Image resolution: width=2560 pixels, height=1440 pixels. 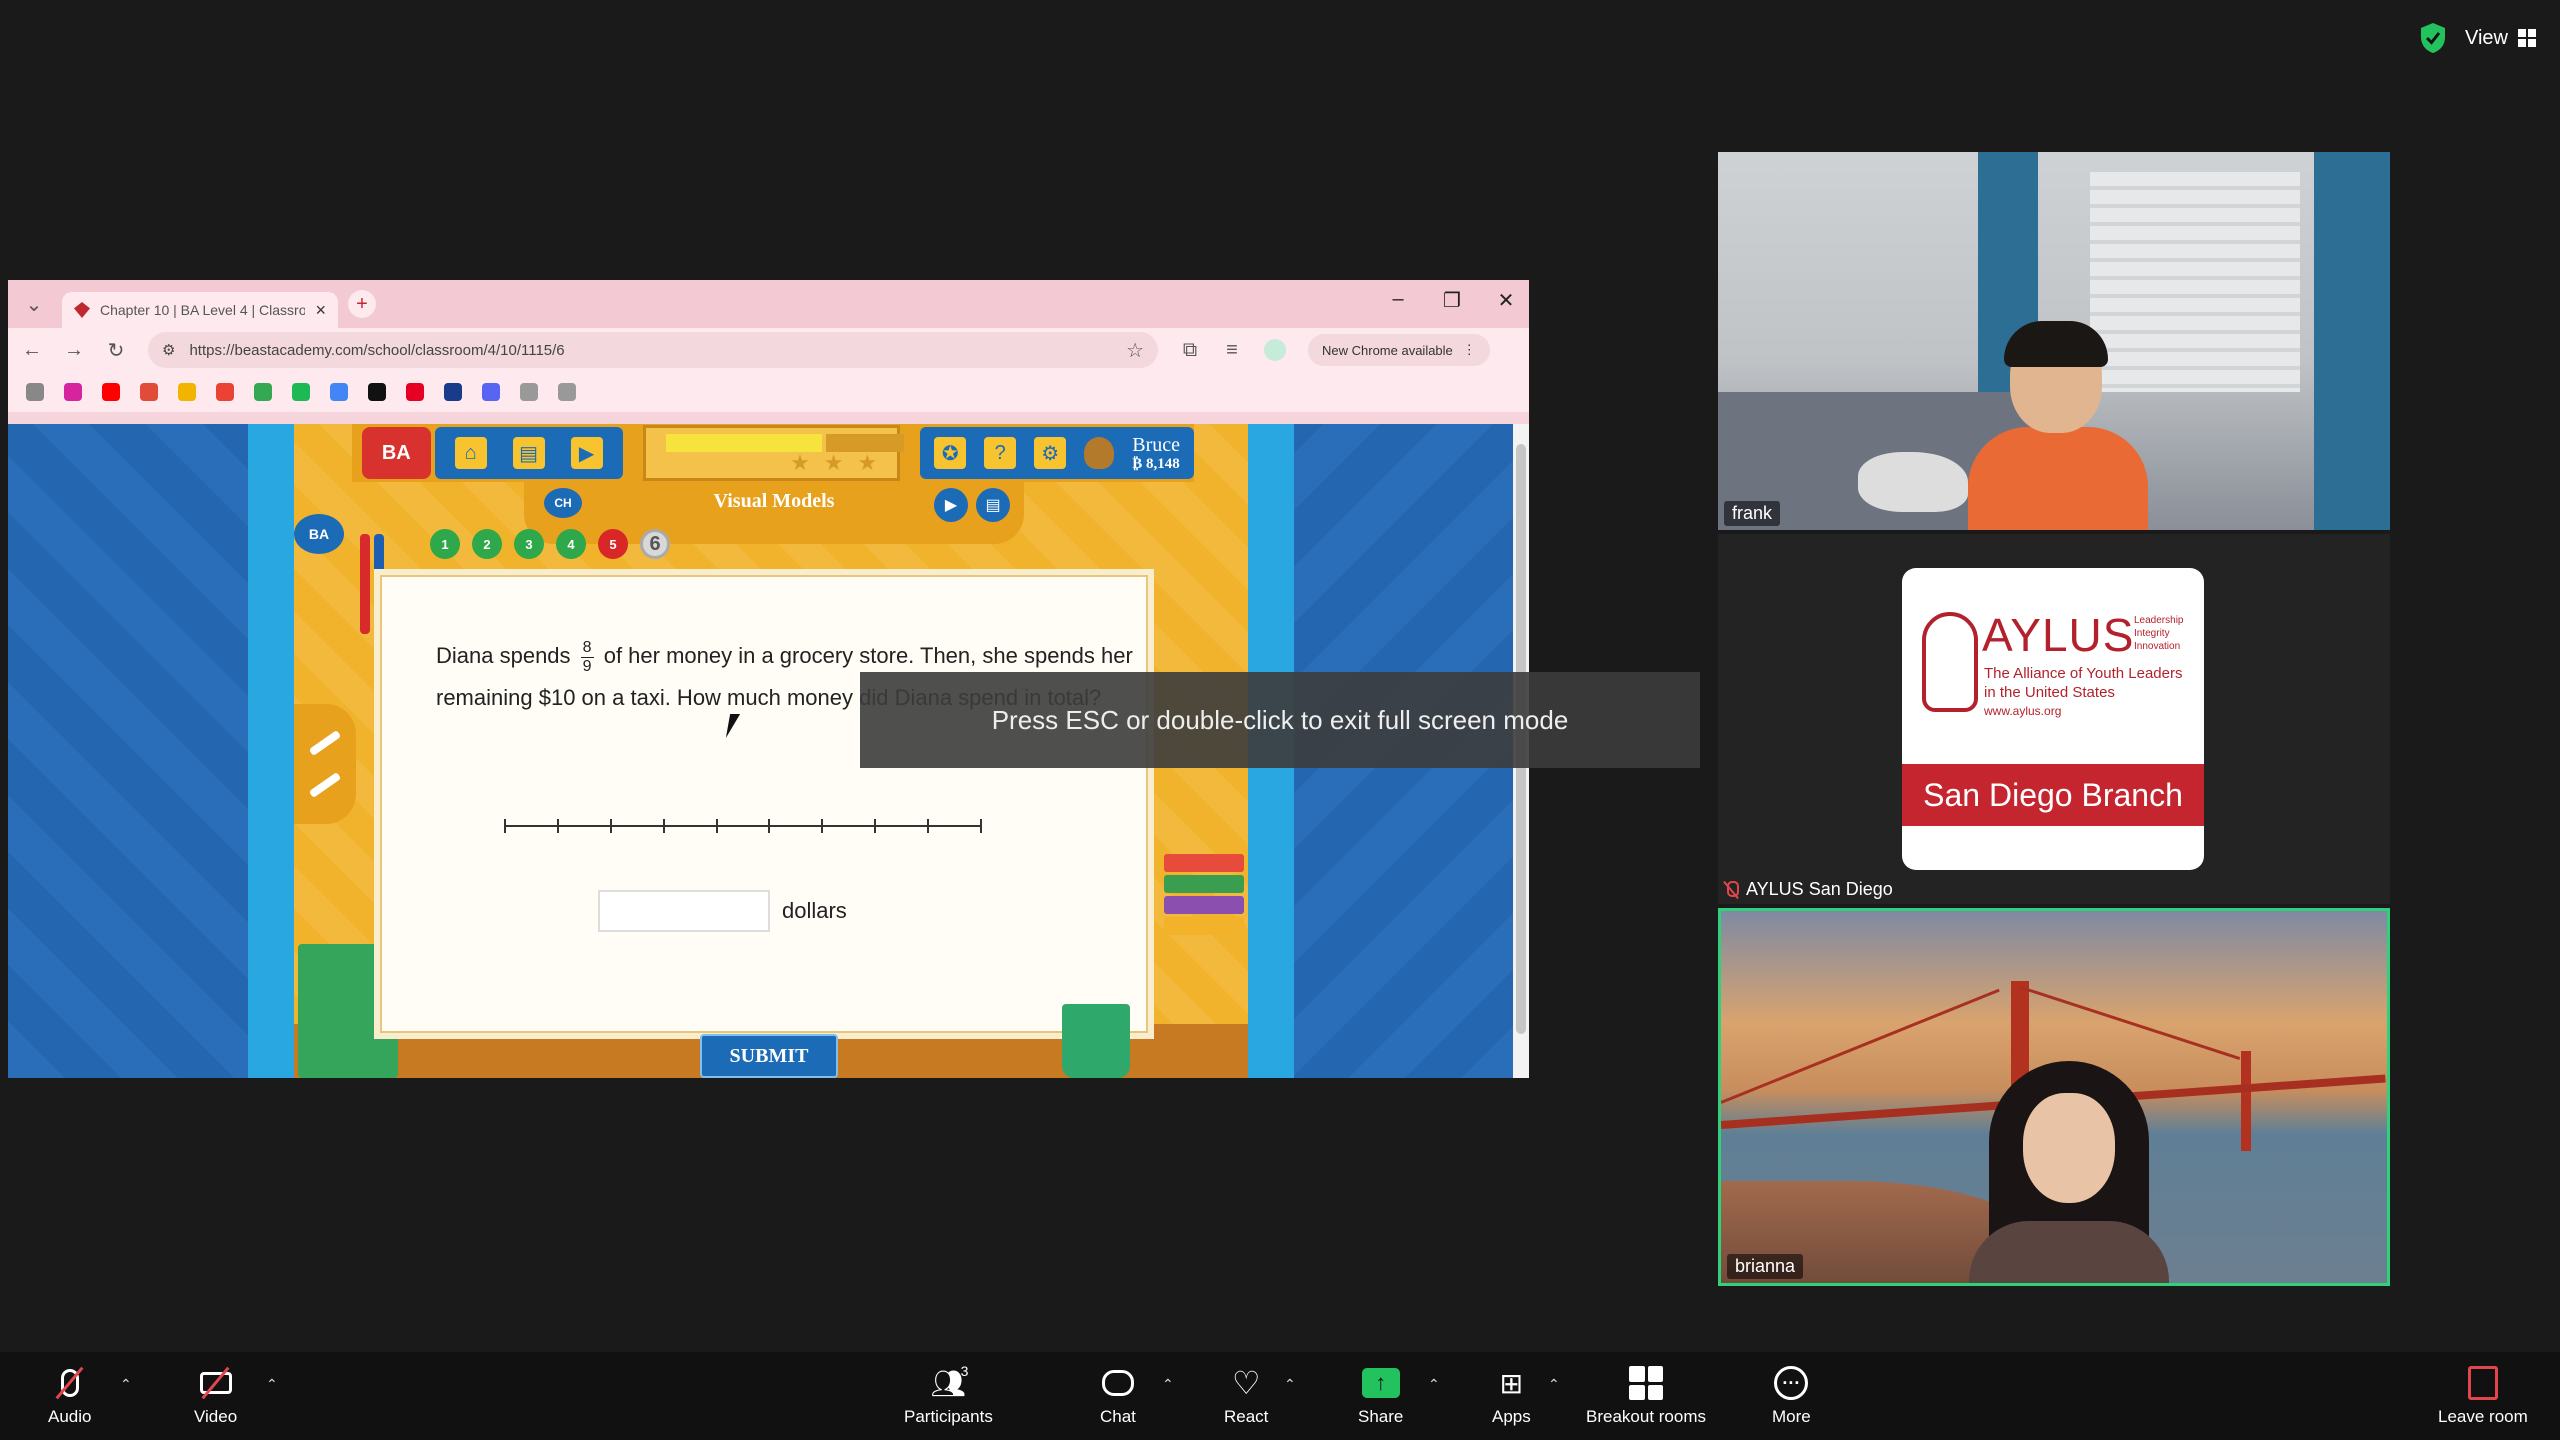 What do you see at coordinates (1511, 1396) in the screenshot?
I see `apps-button: ⊞ Apps` at bounding box center [1511, 1396].